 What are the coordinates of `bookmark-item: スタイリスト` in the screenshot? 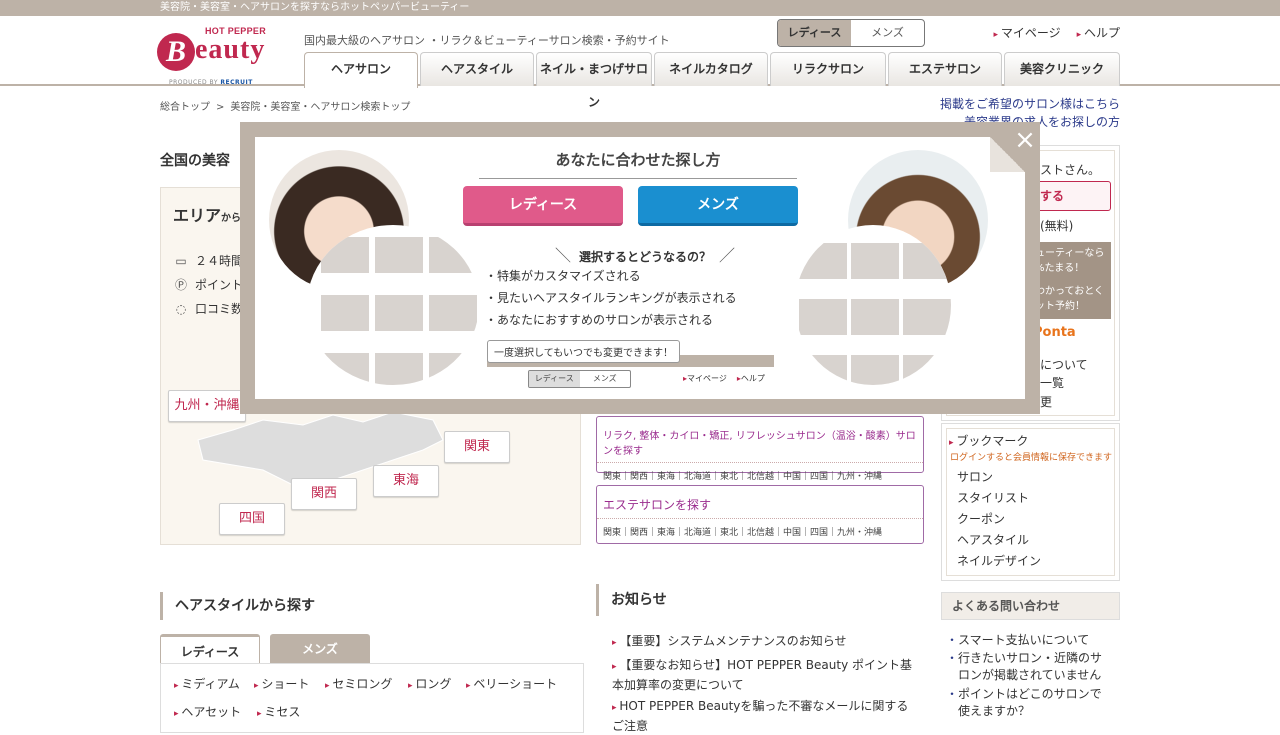 It's located at (993, 497).